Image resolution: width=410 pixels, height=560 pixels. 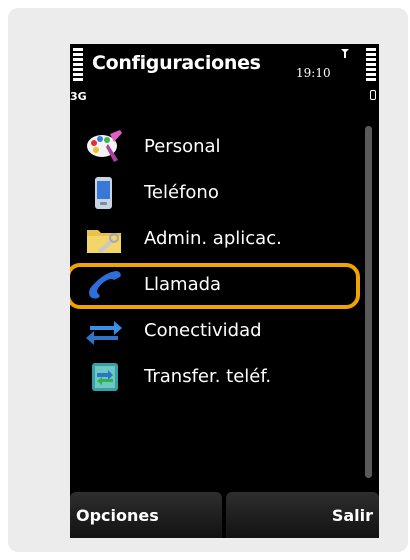 I want to click on scrollbar-thumb, so click(x=368, y=302).